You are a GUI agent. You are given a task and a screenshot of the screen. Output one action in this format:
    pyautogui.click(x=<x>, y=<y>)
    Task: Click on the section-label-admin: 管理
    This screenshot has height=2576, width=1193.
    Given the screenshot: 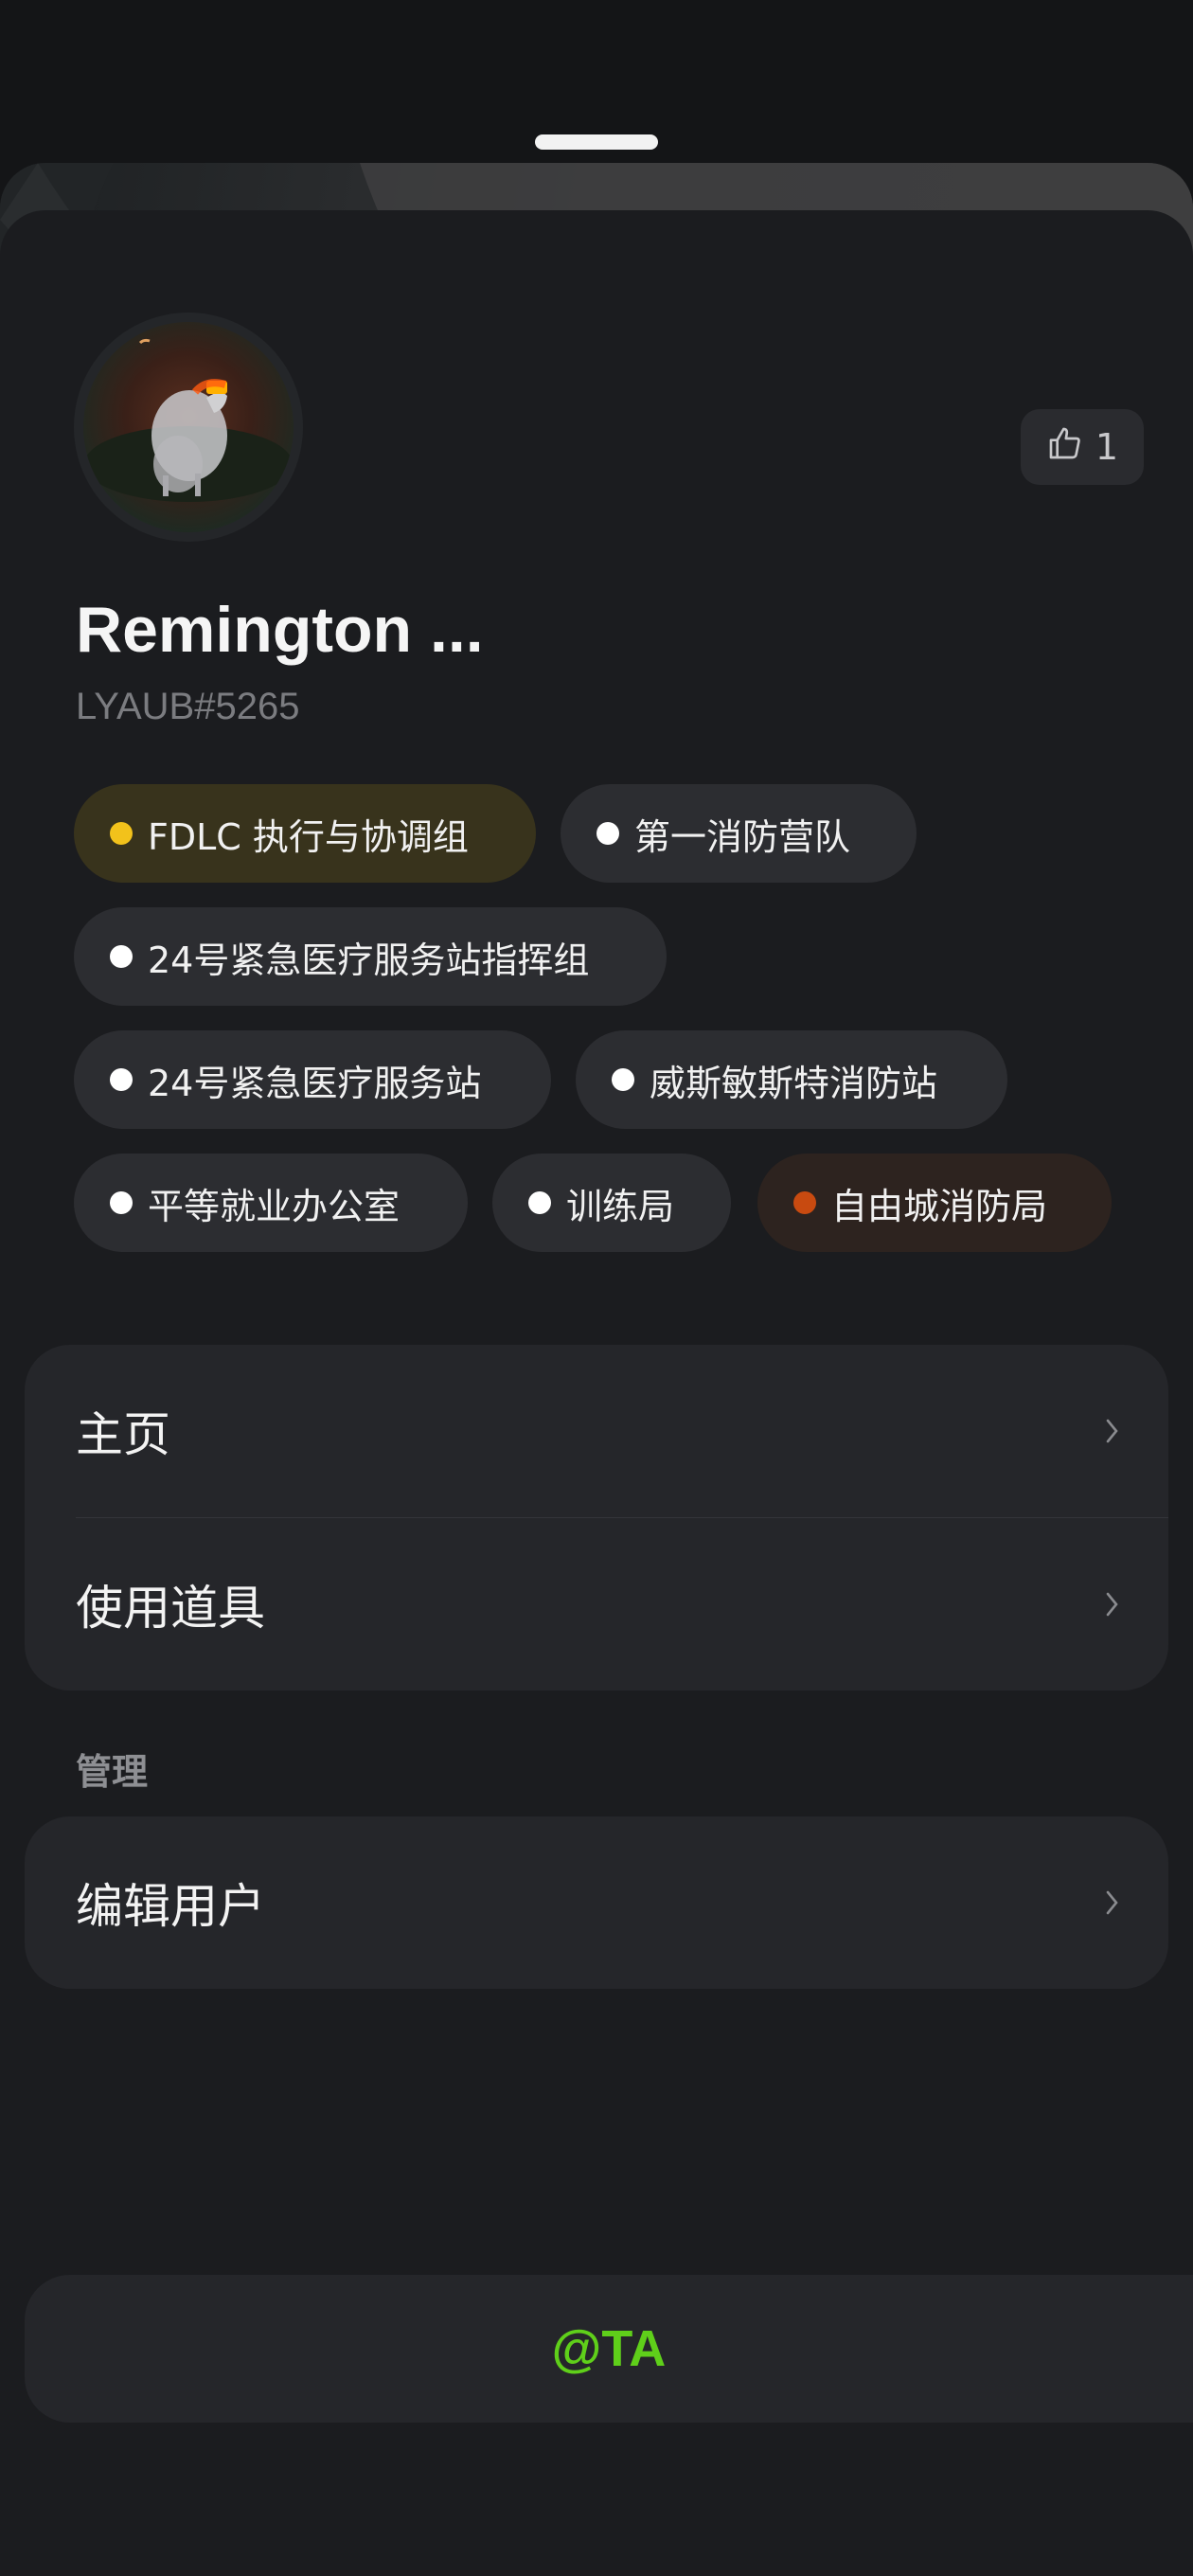 What is the action you would take?
    pyautogui.click(x=112, y=1772)
    